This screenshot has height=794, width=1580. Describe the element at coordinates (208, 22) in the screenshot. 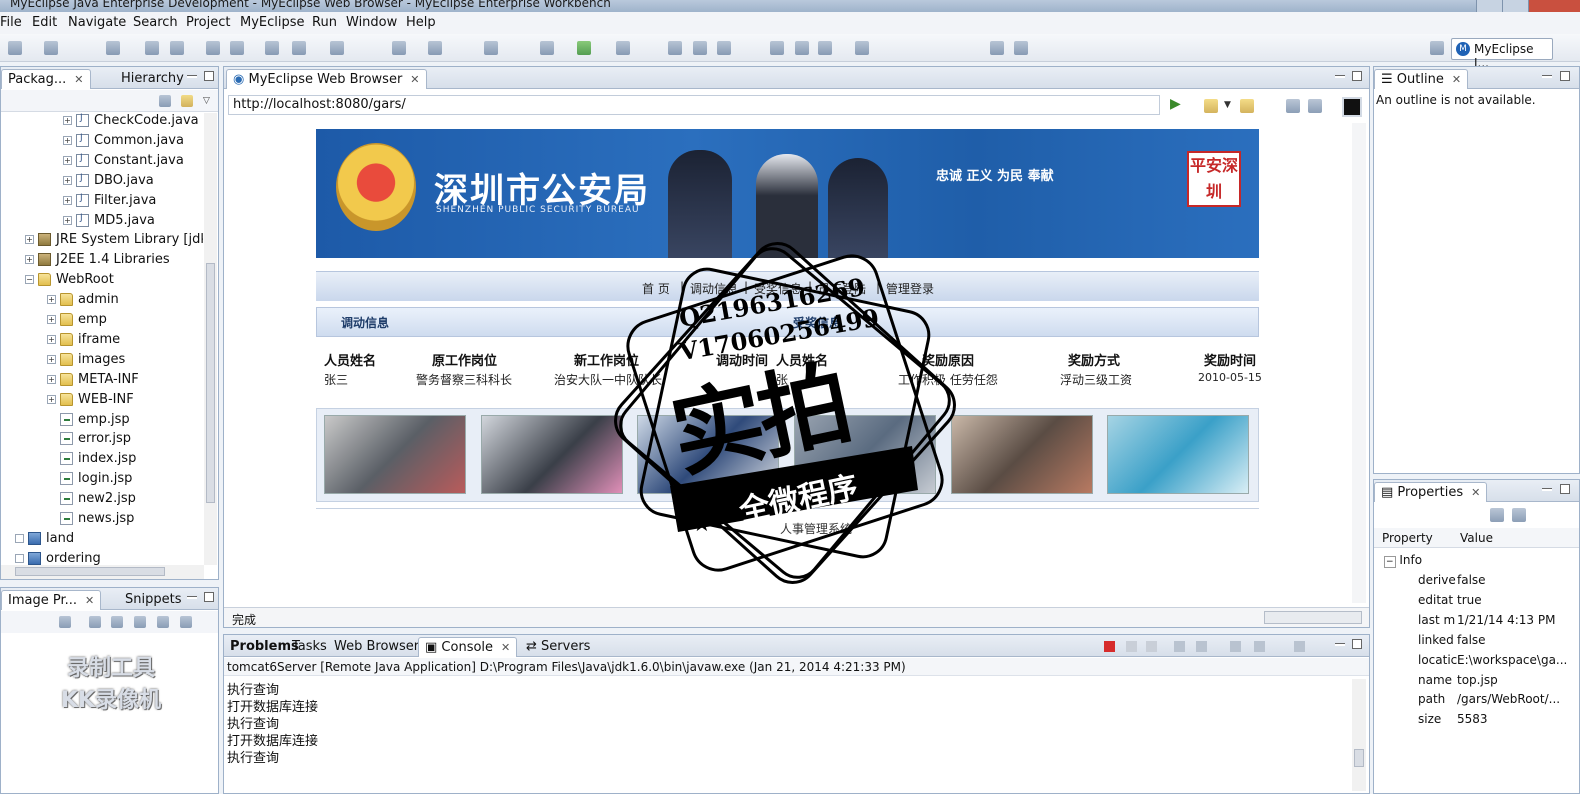

I see `menu-project: Project` at that location.